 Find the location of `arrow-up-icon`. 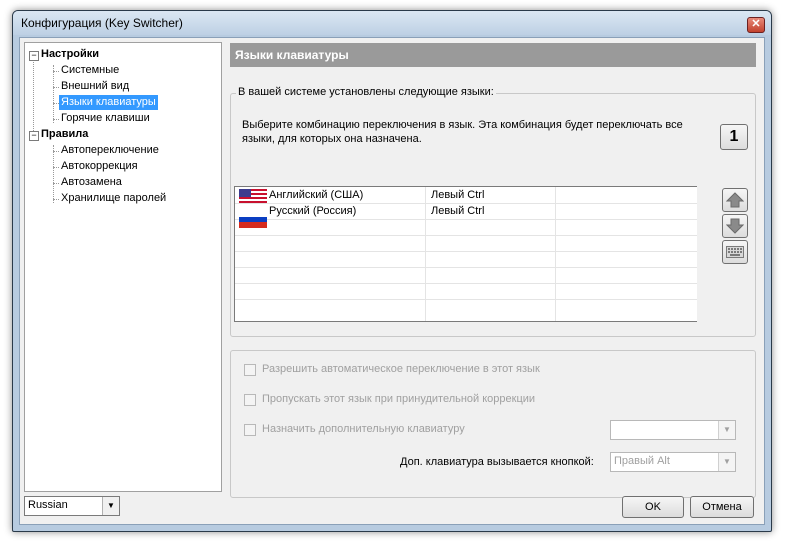

arrow-up-icon is located at coordinates (735, 200).